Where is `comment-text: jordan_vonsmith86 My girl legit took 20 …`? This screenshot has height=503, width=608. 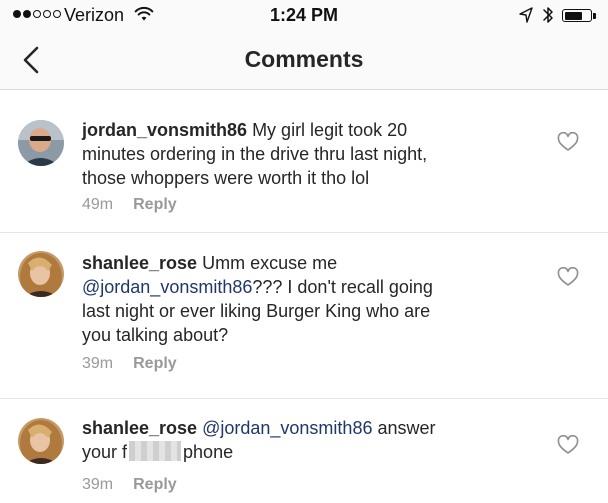
comment-text: jordan_vonsmith86 My girl legit took 20 … is located at coordinates (292, 154).